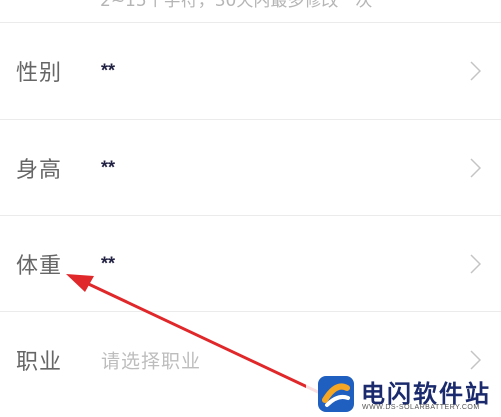 The width and height of the screenshot is (501, 417). What do you see at coordinates (108, 70) in the screenshot?
I see `gender-value: **` at bounding box center [108, 70].